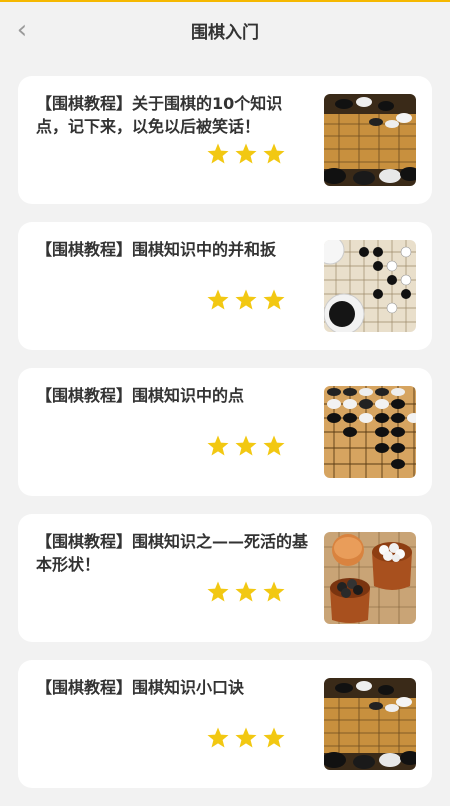 The width and height of the screenshot is (450, 806). I want to click on article-title: 【围棋教程】围棋知识小口诀, so click(140, 687).